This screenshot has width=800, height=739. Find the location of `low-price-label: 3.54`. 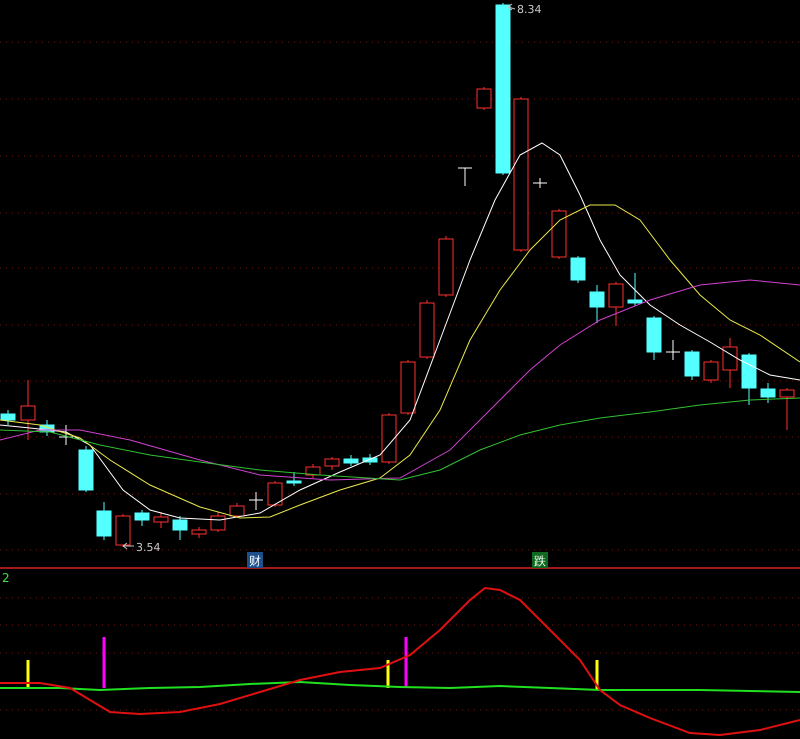

low-price-label: 3.54 is located at coordinates (148, 547).